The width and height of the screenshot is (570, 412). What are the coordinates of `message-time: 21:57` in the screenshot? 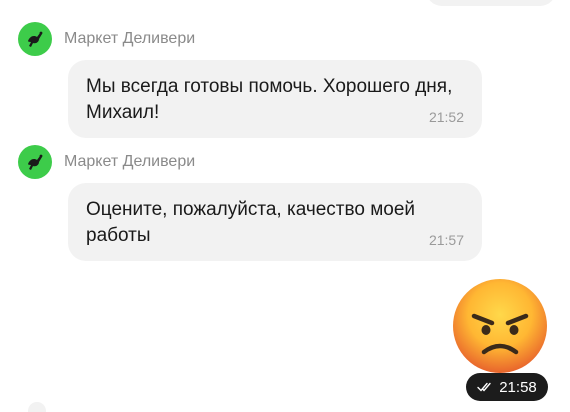 It's located at (446, 240).